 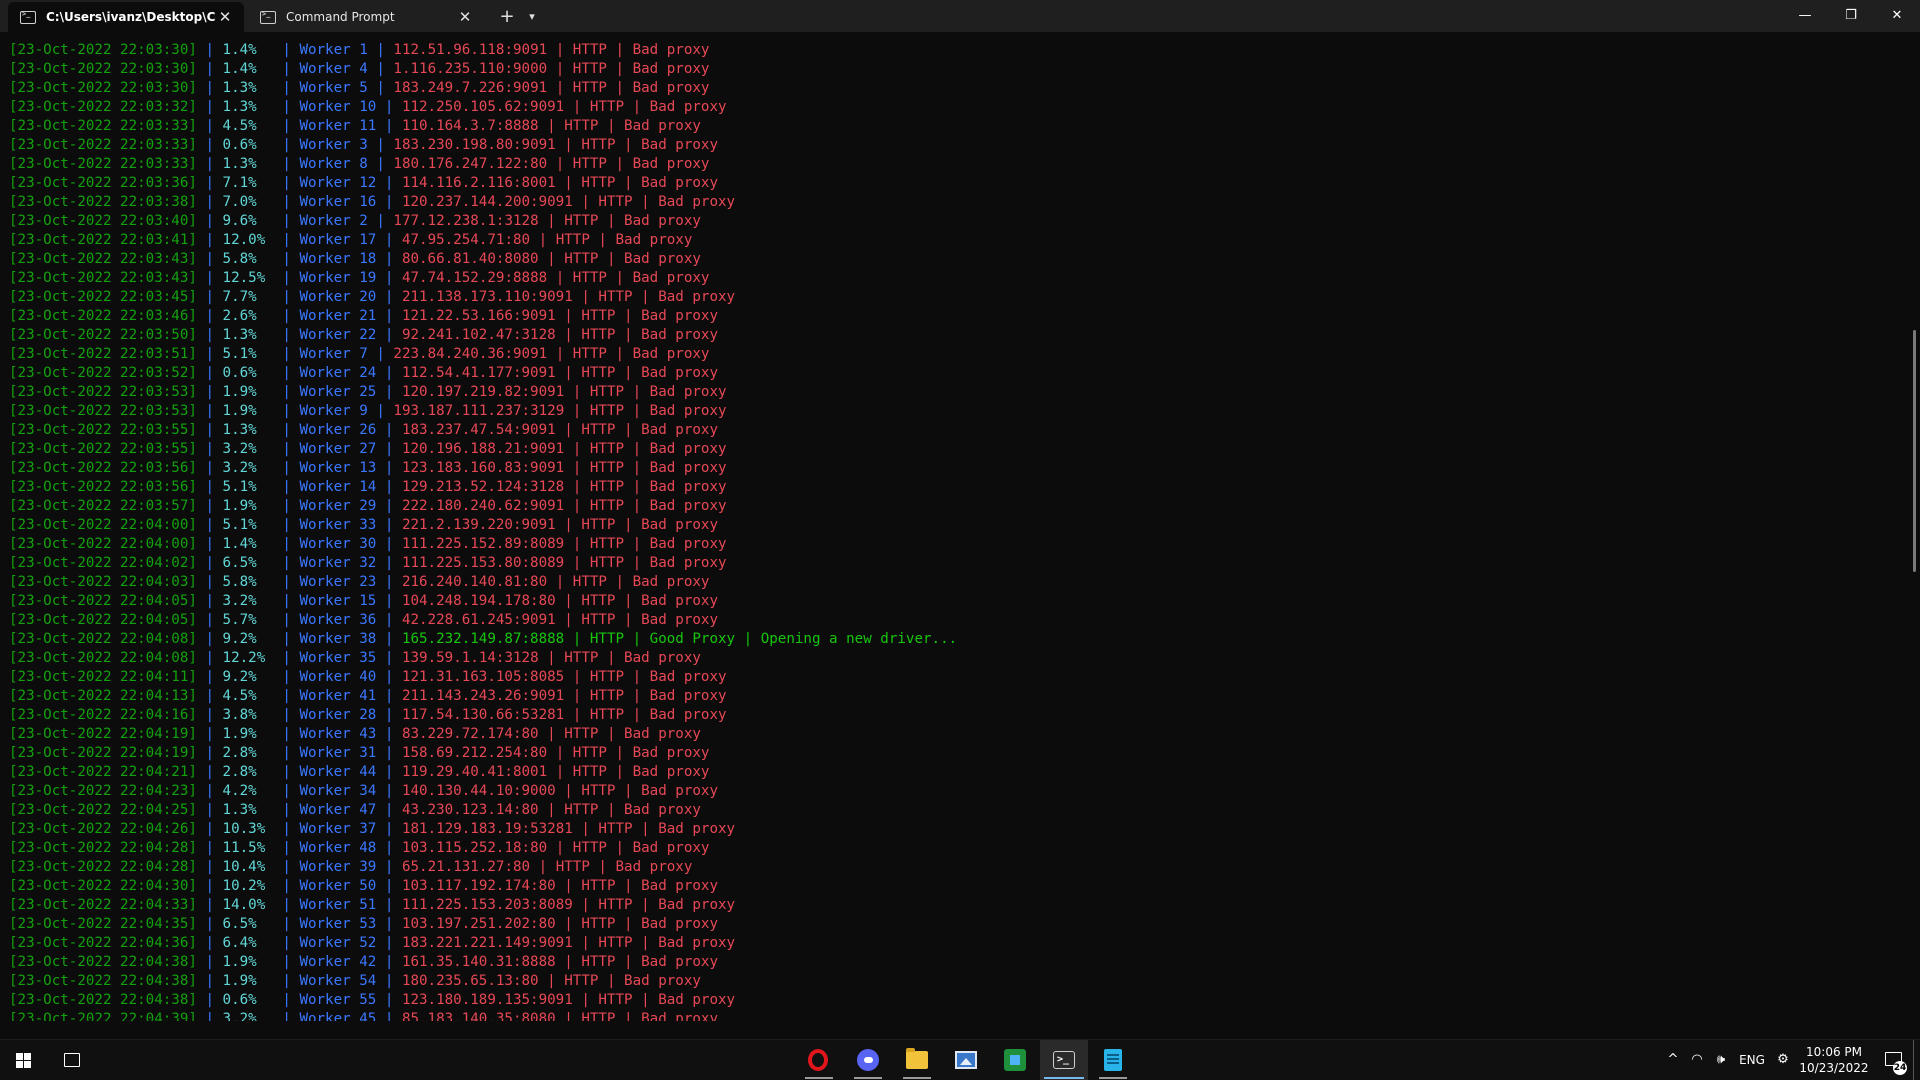 I want to click on show-desktop-button, so click(x=1916, y=1060).